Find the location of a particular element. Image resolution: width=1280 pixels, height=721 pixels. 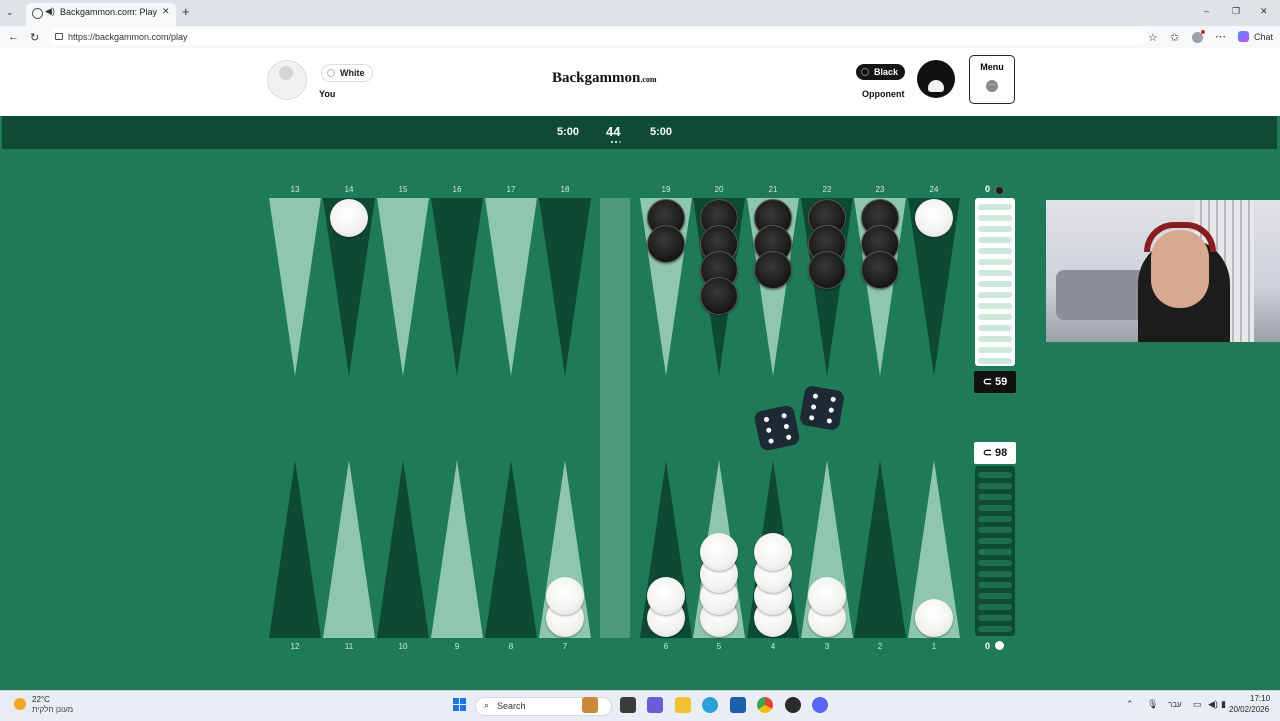

clock-date: 20/02/2026 is located at coordinates (1249, 709).